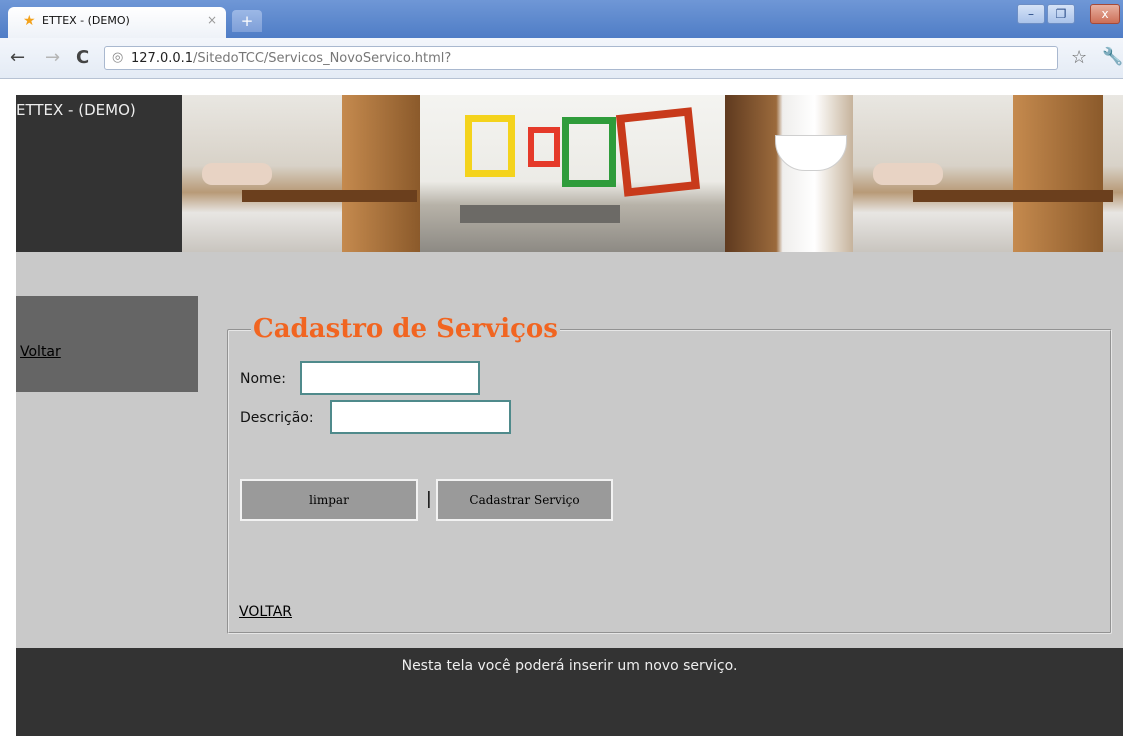  Describe the element at coordinates (212, 20) in the screenshot. I see `close-tab-icon: ×` at that location.